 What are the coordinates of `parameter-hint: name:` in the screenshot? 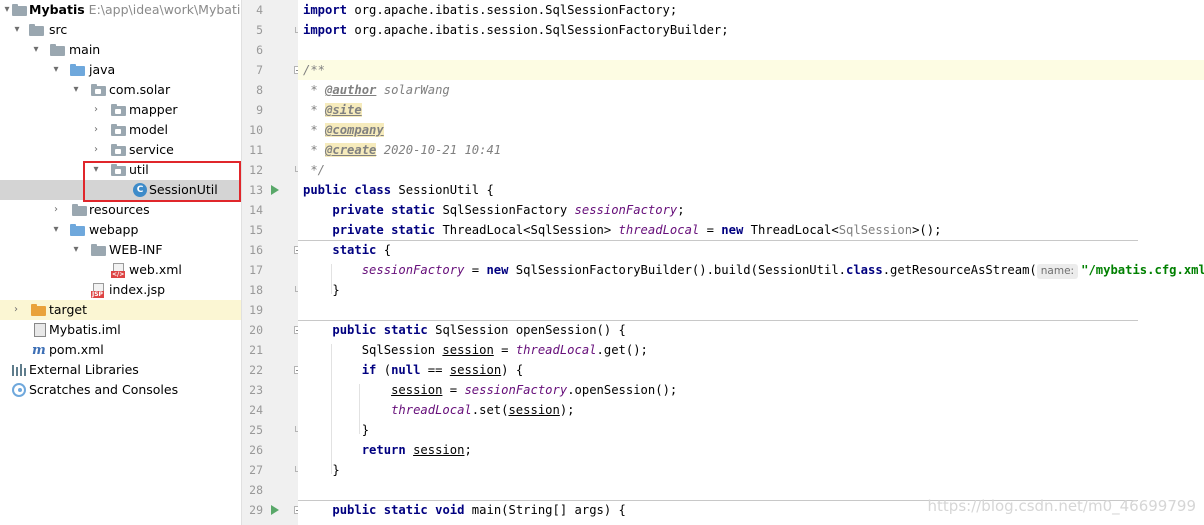 It's located at (1057, 271).